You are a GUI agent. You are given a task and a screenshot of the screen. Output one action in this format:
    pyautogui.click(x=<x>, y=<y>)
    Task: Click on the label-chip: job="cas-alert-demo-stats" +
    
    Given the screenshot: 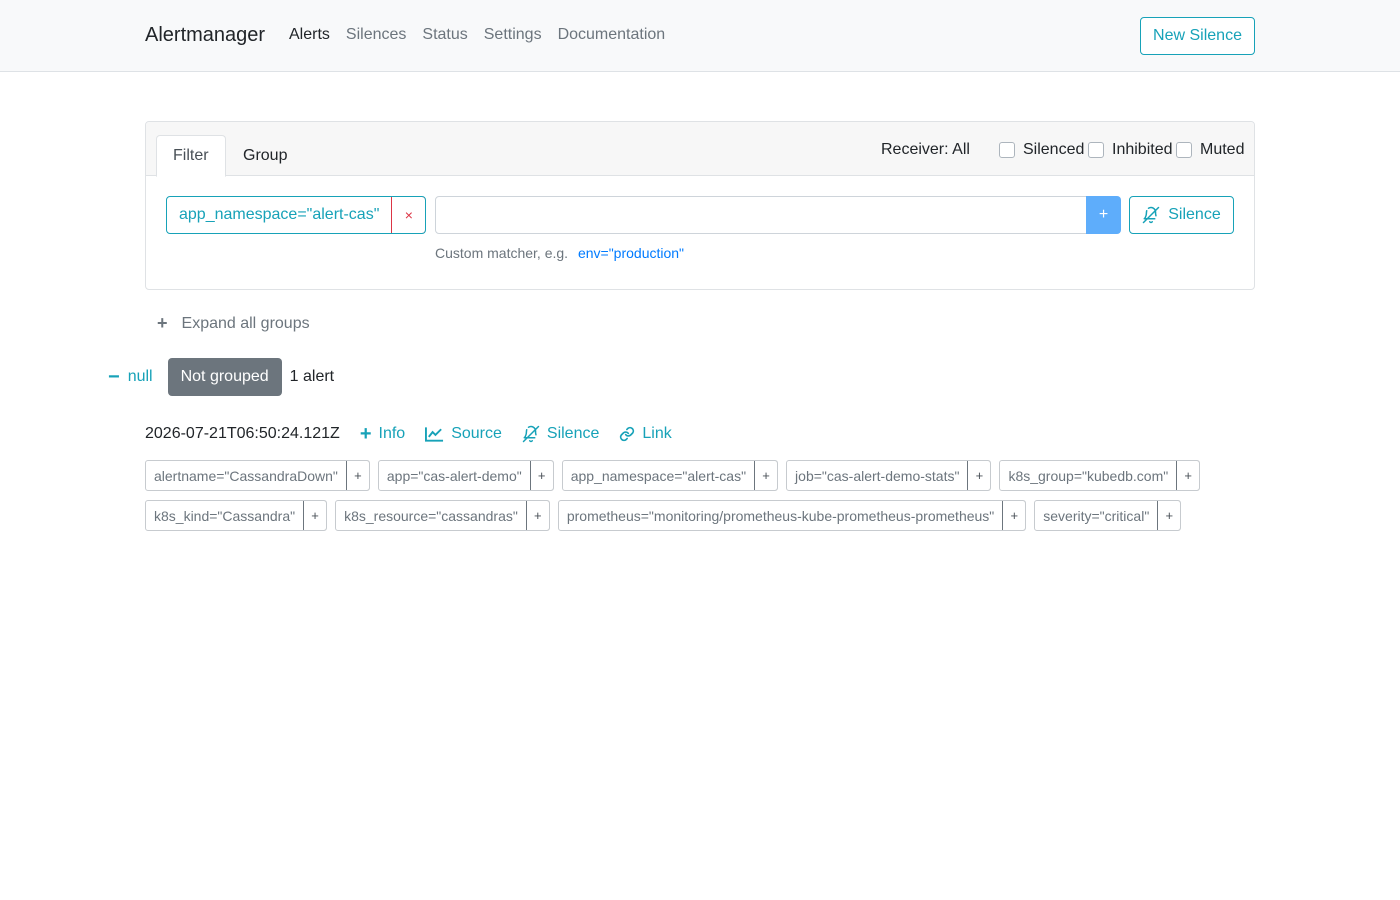 What is the action you would take?
    pyautogui.click(x=889, y=475)
    